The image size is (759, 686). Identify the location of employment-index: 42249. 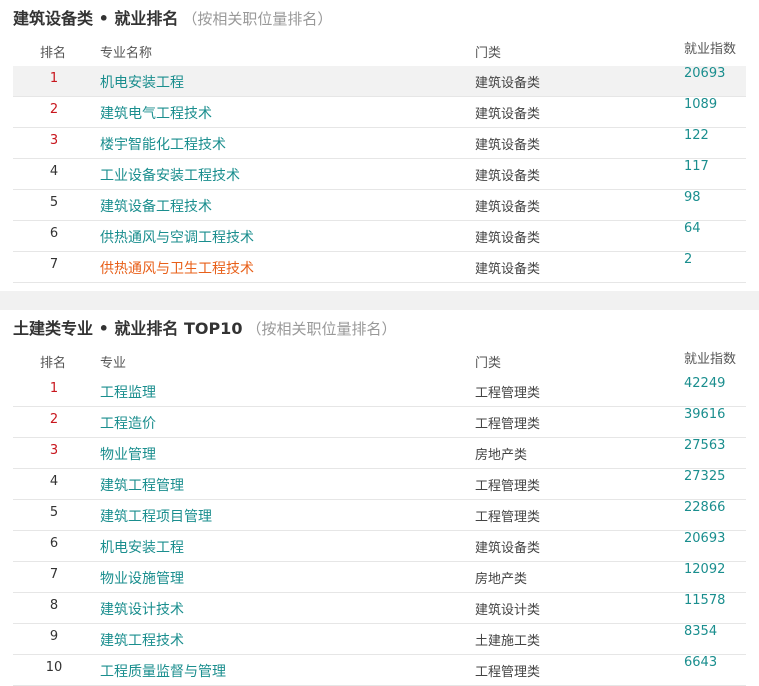
(705, 383).